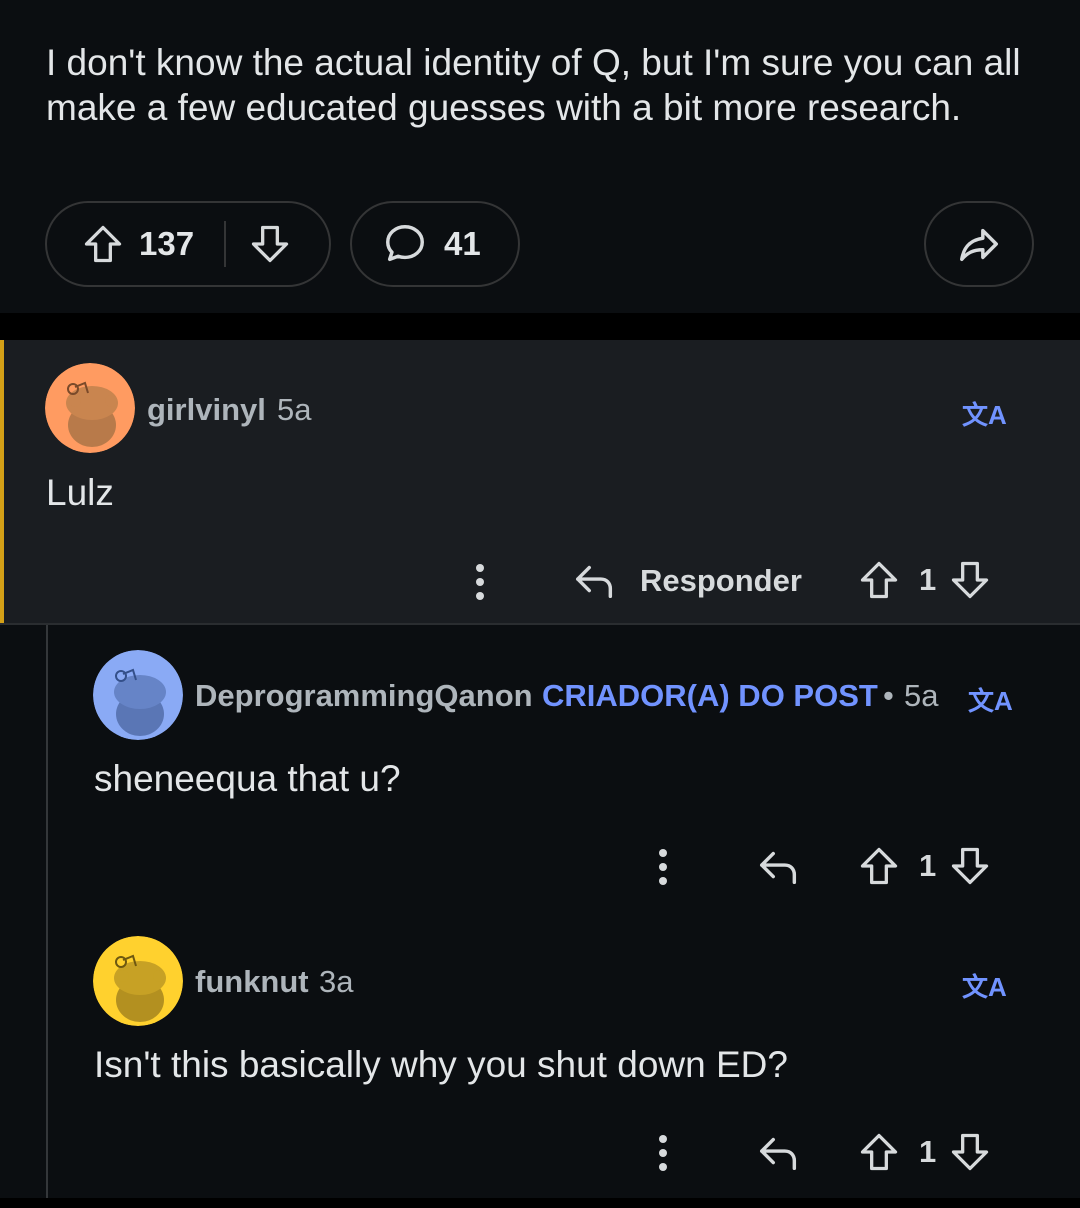 The width and height of the screenshot is (1080, 1208). I want to click on username: DeprogrammingQanon, so click(364, 696).